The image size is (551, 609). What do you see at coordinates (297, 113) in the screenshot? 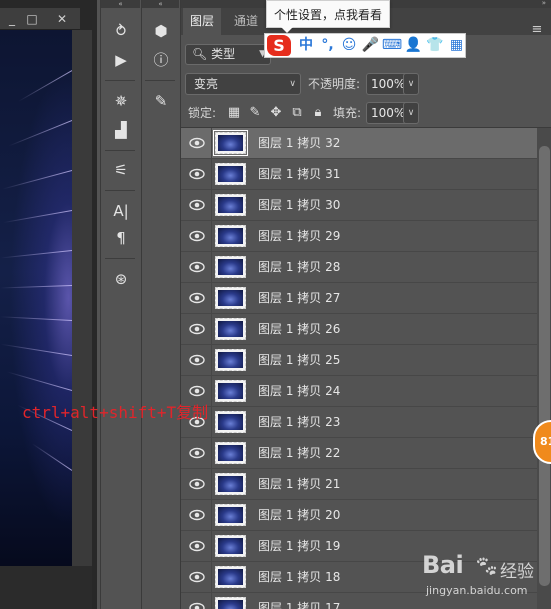
I see `lock-artboard-icon: ⧉` at bounding box center [297, 113].